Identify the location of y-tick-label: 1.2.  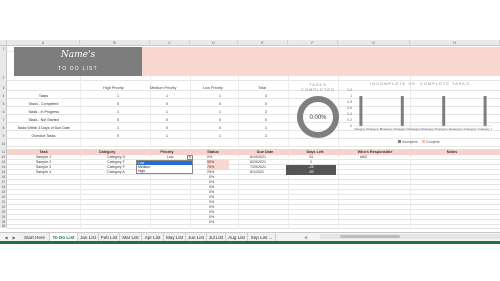
(349, 90).